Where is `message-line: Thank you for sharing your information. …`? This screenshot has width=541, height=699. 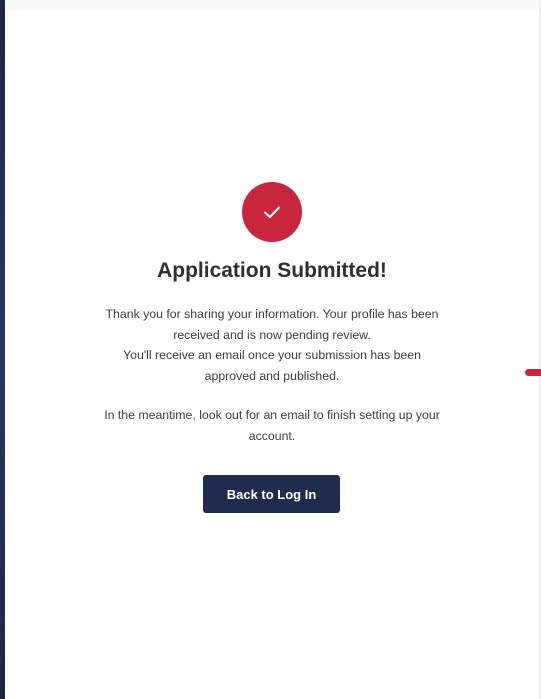 message-line: Thank you for sharing your information. … is located at coordinates (272, 314).